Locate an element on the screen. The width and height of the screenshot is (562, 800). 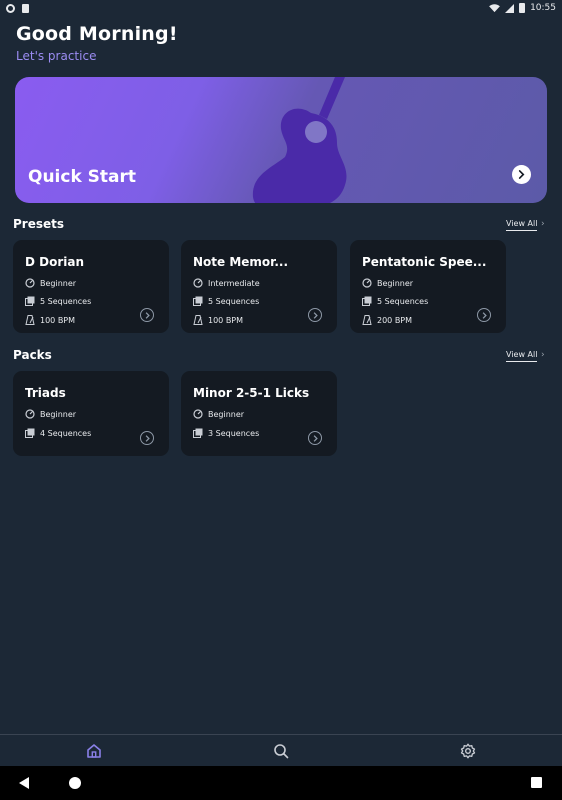
signal-icon is located at coordinates (510, 8).